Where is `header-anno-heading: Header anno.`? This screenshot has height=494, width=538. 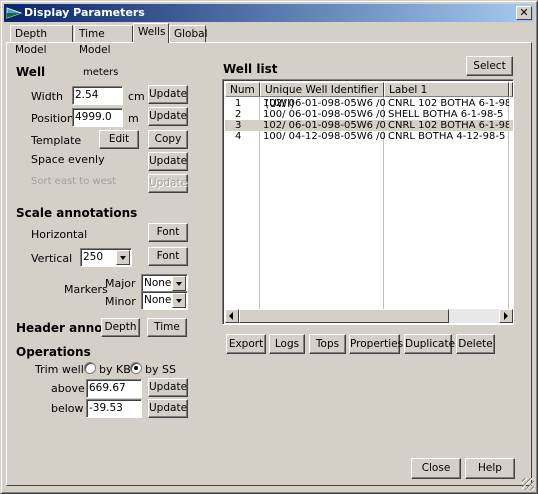
header-anno-heading: Header anno. is located at coordinates (62, 328).